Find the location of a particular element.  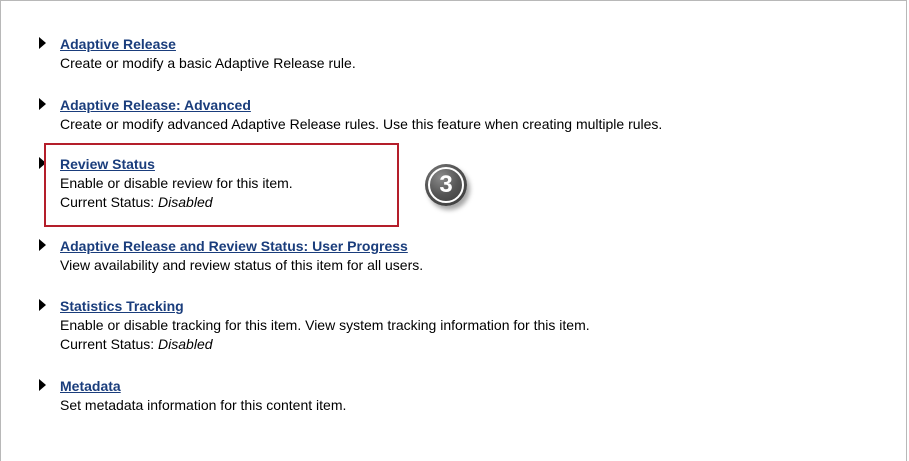

status-value: Disabled is located at coordinates (185, 344).